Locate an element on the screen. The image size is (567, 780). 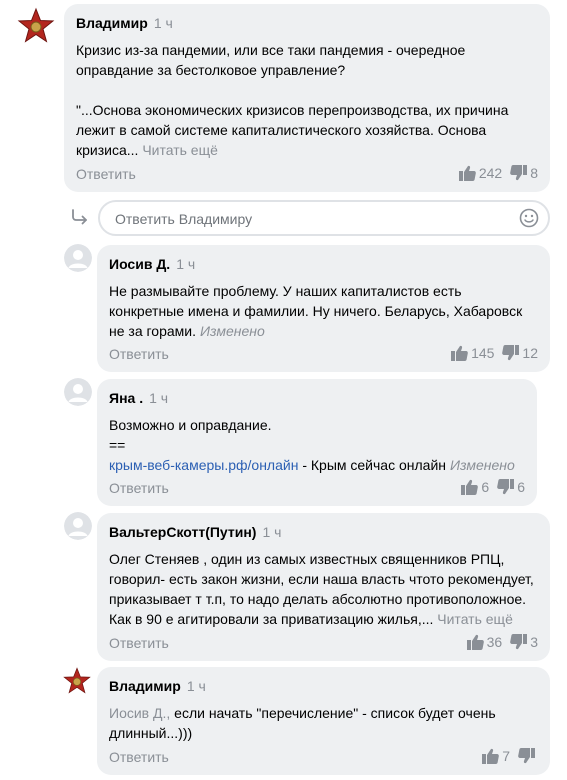
external-link: крым-веб-камеры.рф/онлайн is located at coordinates (203, 465).